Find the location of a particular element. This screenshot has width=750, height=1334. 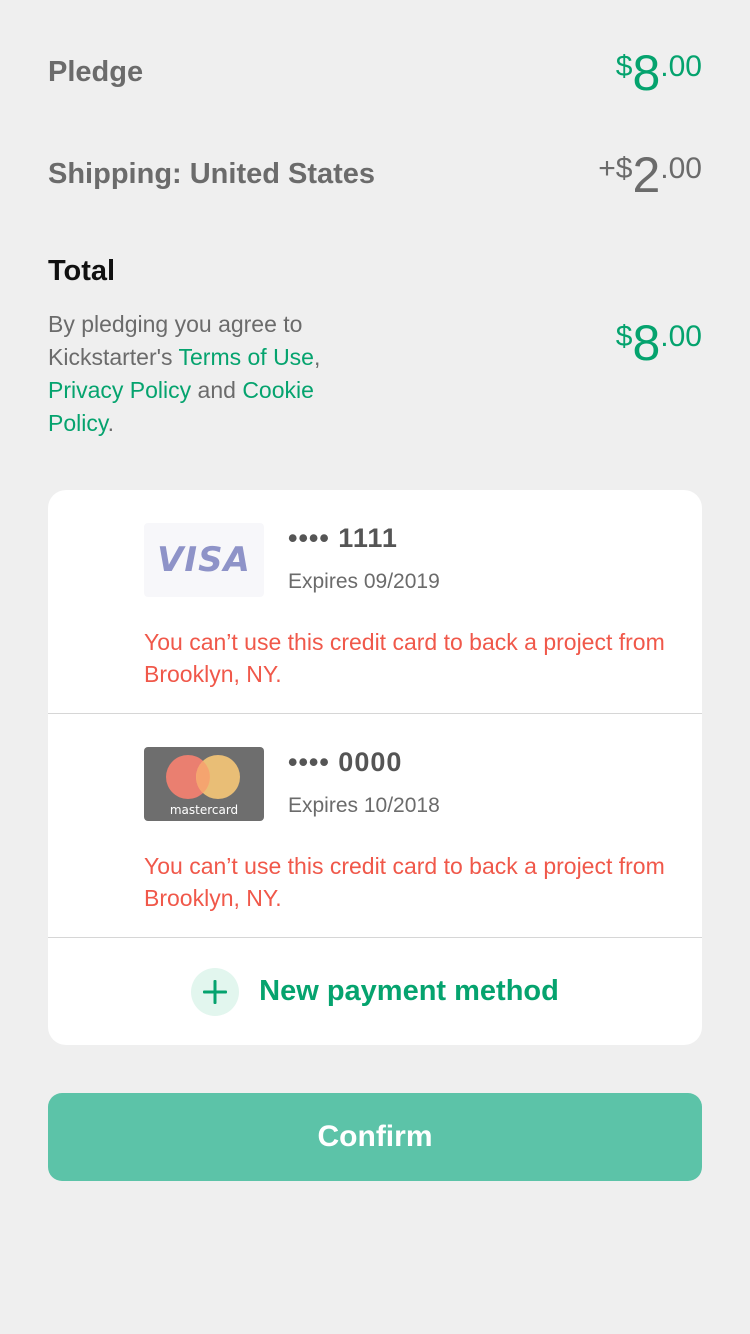

shipping-amount: +$2.00 is located at coordinates (650, 175).